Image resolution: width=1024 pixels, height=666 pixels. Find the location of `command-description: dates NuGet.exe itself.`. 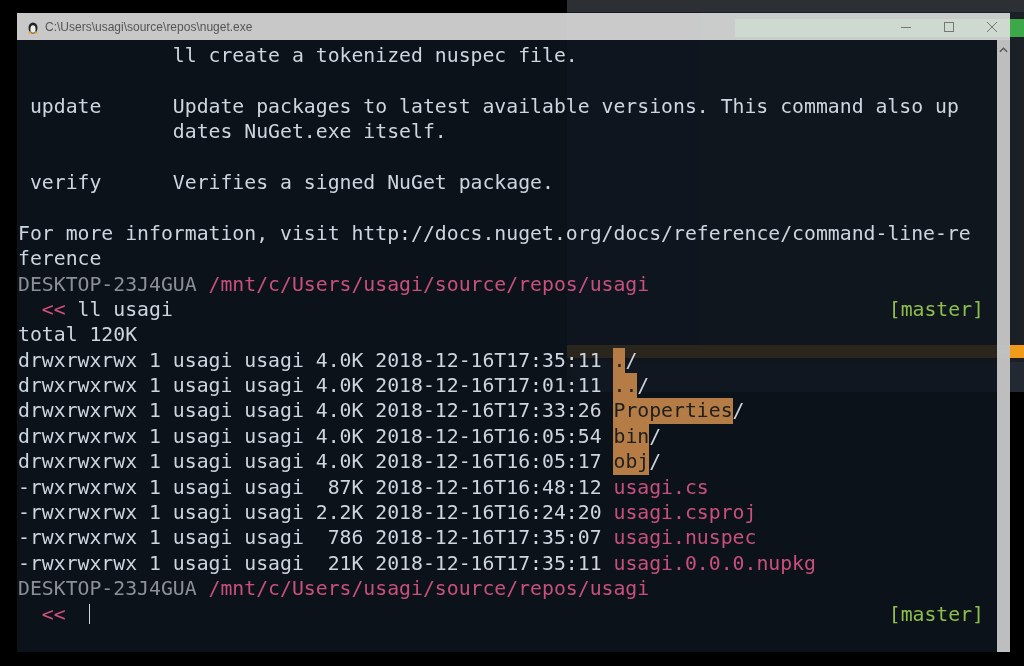

command-description: dates NuGet.exe itself. is located at coordinates (309, 132).